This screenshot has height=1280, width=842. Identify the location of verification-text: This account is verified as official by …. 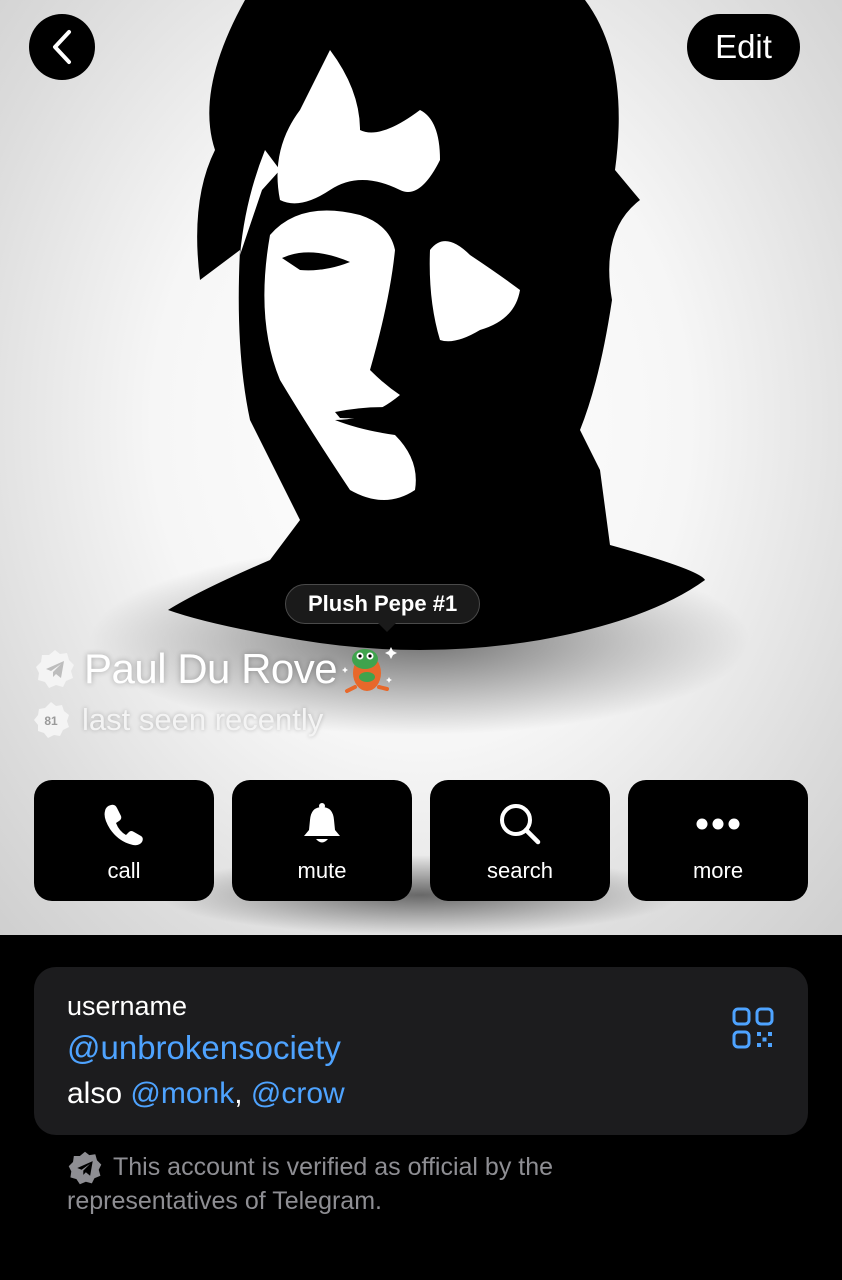
(310, 1184).